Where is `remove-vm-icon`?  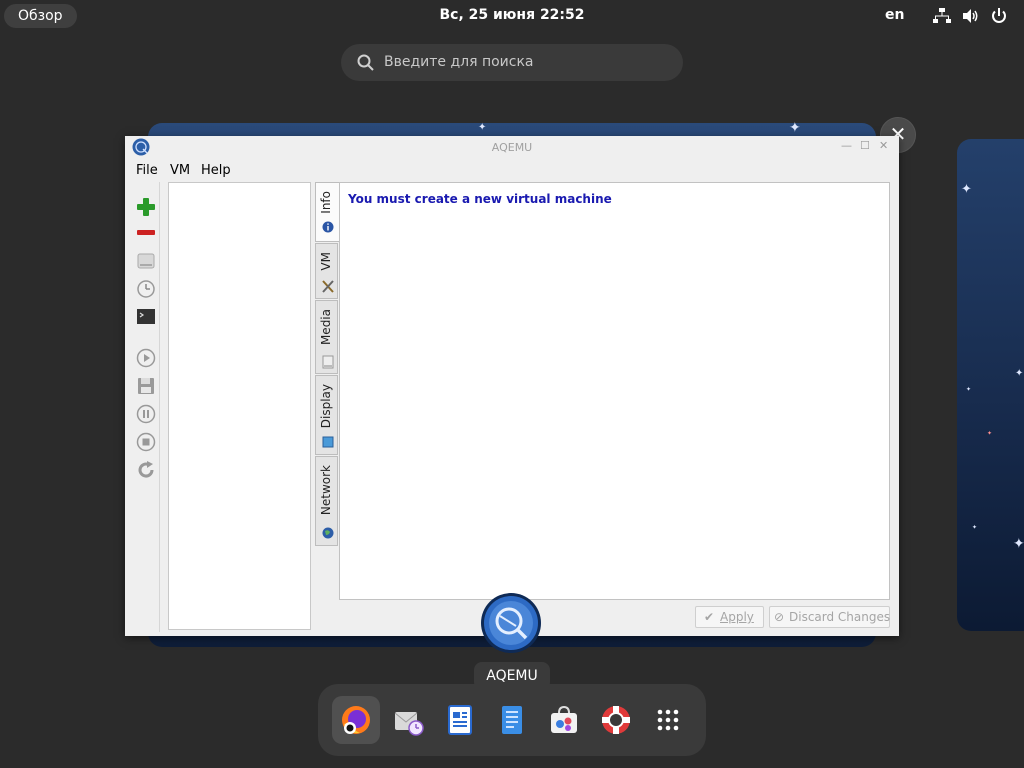
remove-vm-icon is located at coordinates (146, 233).